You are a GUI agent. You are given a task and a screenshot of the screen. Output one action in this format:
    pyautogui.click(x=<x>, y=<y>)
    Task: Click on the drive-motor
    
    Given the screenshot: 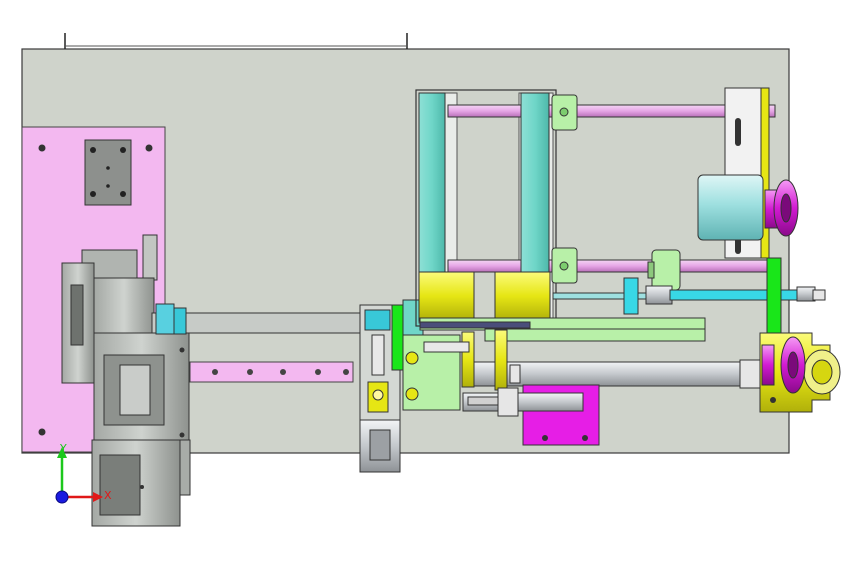 What is the action you would take?
    pyautogui.click(x=748, y=207)
    